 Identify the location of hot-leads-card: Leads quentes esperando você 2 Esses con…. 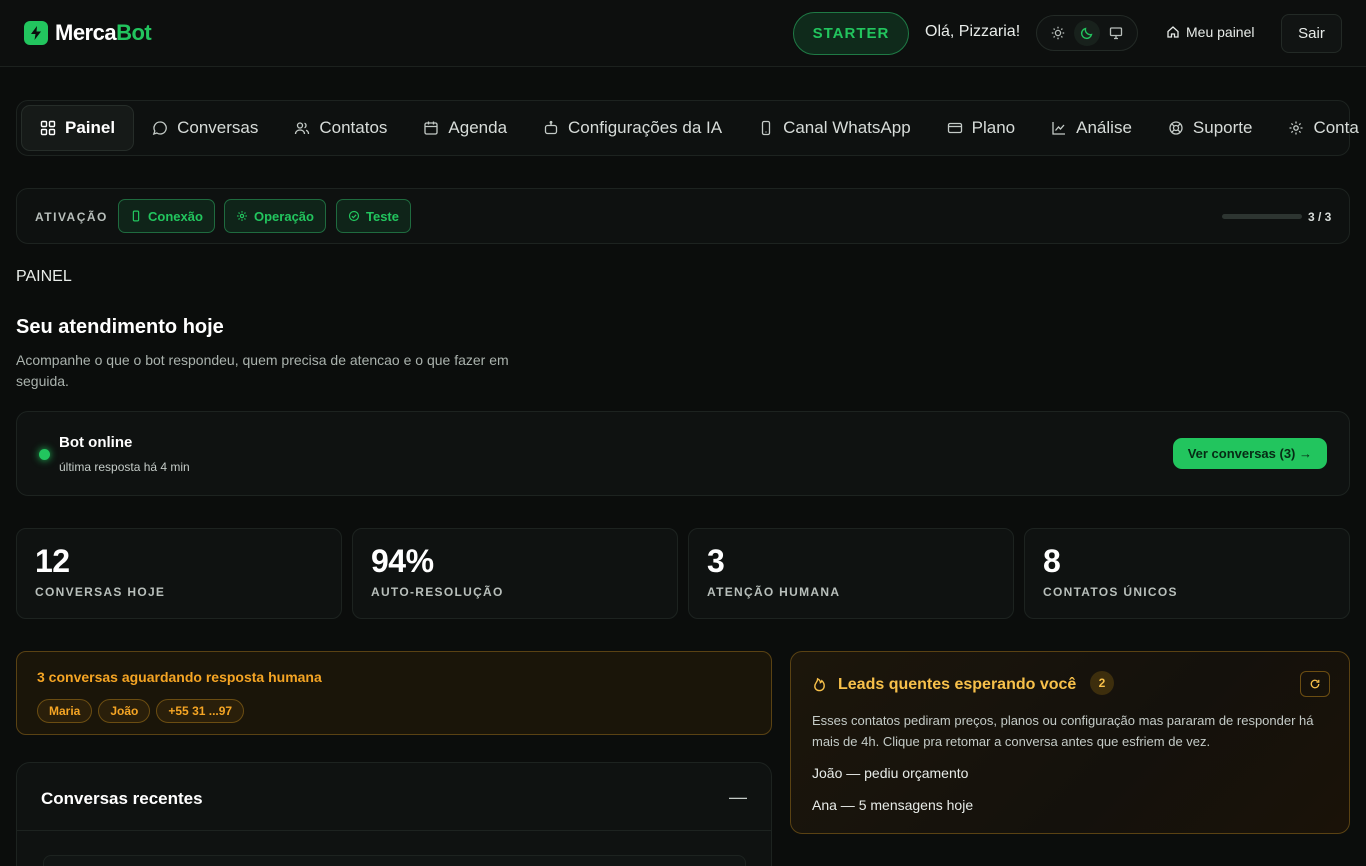
(1070, 742).